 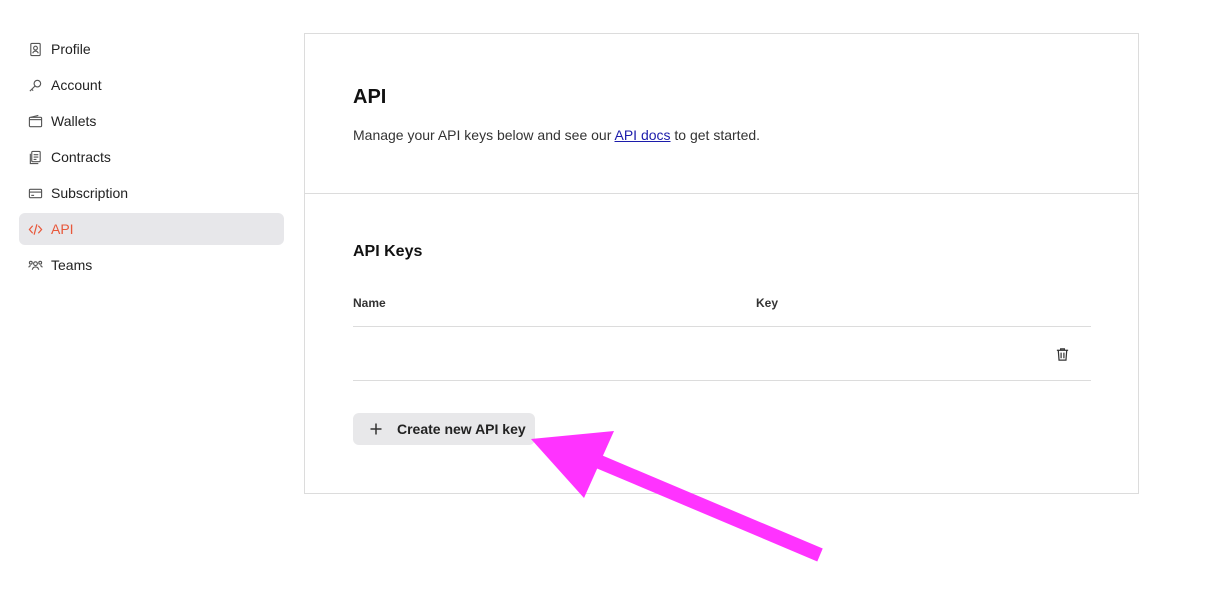 I want to click on delete-api-key-button, so click(x=1062, y=354).